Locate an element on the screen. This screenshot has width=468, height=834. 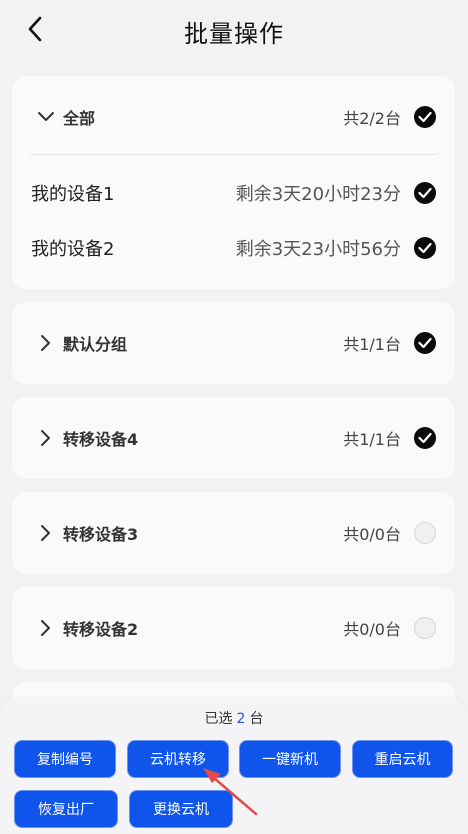
factory-reset-button: 恢复出厂 is located at coordinates (66, 809).